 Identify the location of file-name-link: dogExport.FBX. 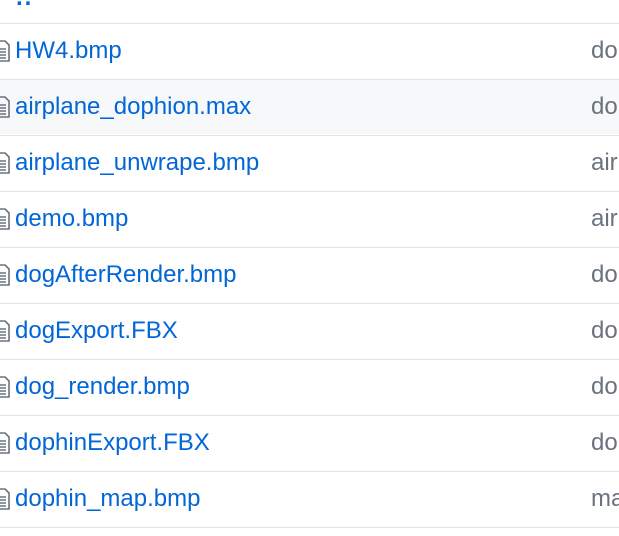
(96, 331).